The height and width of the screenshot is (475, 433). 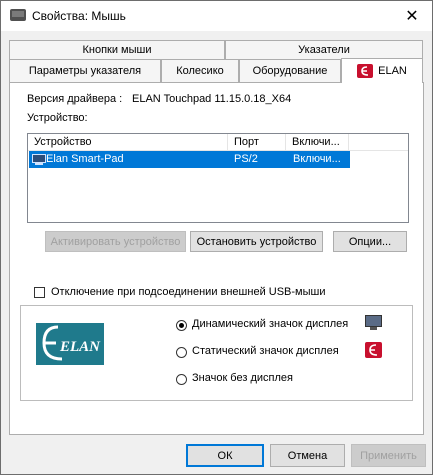 What do you see at coordinates (181, 352) in the screenshot?
I see `radio-static-icon` at bounding box center [181, 352].